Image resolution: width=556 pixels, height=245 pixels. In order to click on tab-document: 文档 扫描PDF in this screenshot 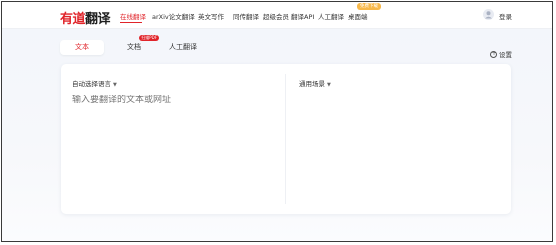, I will do `click(135, 45)`.